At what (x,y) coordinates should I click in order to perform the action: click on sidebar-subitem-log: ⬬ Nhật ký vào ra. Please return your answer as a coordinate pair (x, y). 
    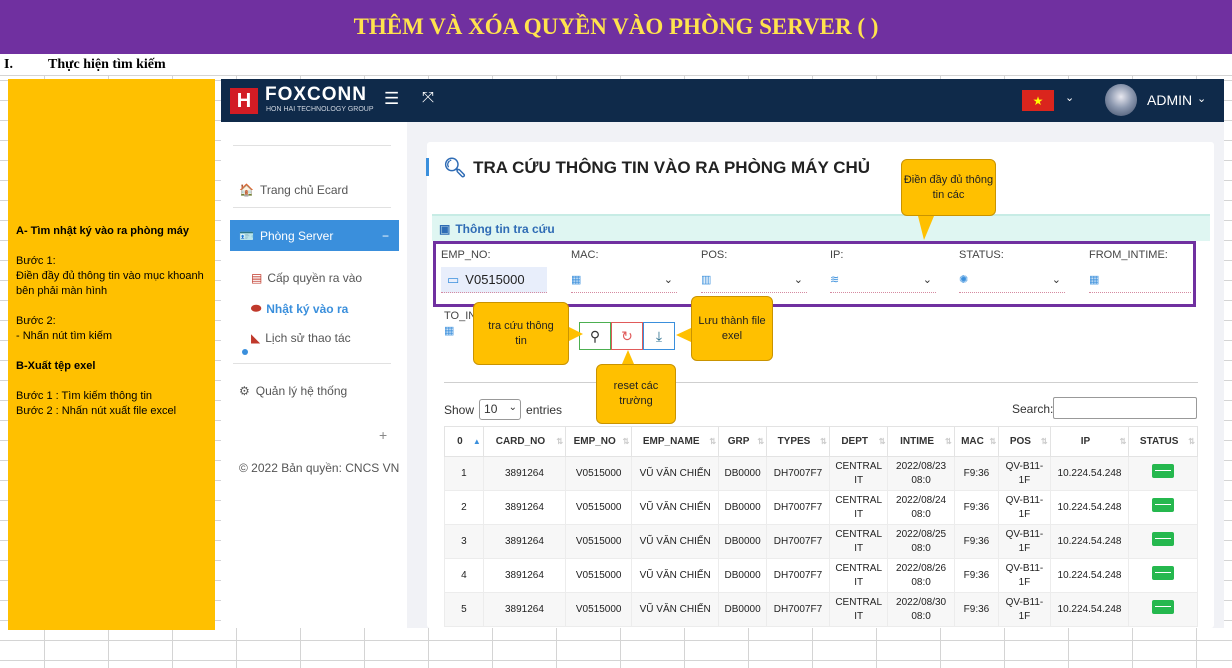
    Looking at the image, I should click on (299, 308).